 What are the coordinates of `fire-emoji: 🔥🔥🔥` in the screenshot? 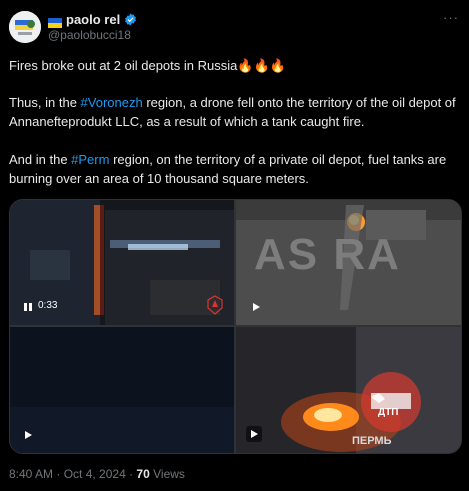 It's located at (261, 65).